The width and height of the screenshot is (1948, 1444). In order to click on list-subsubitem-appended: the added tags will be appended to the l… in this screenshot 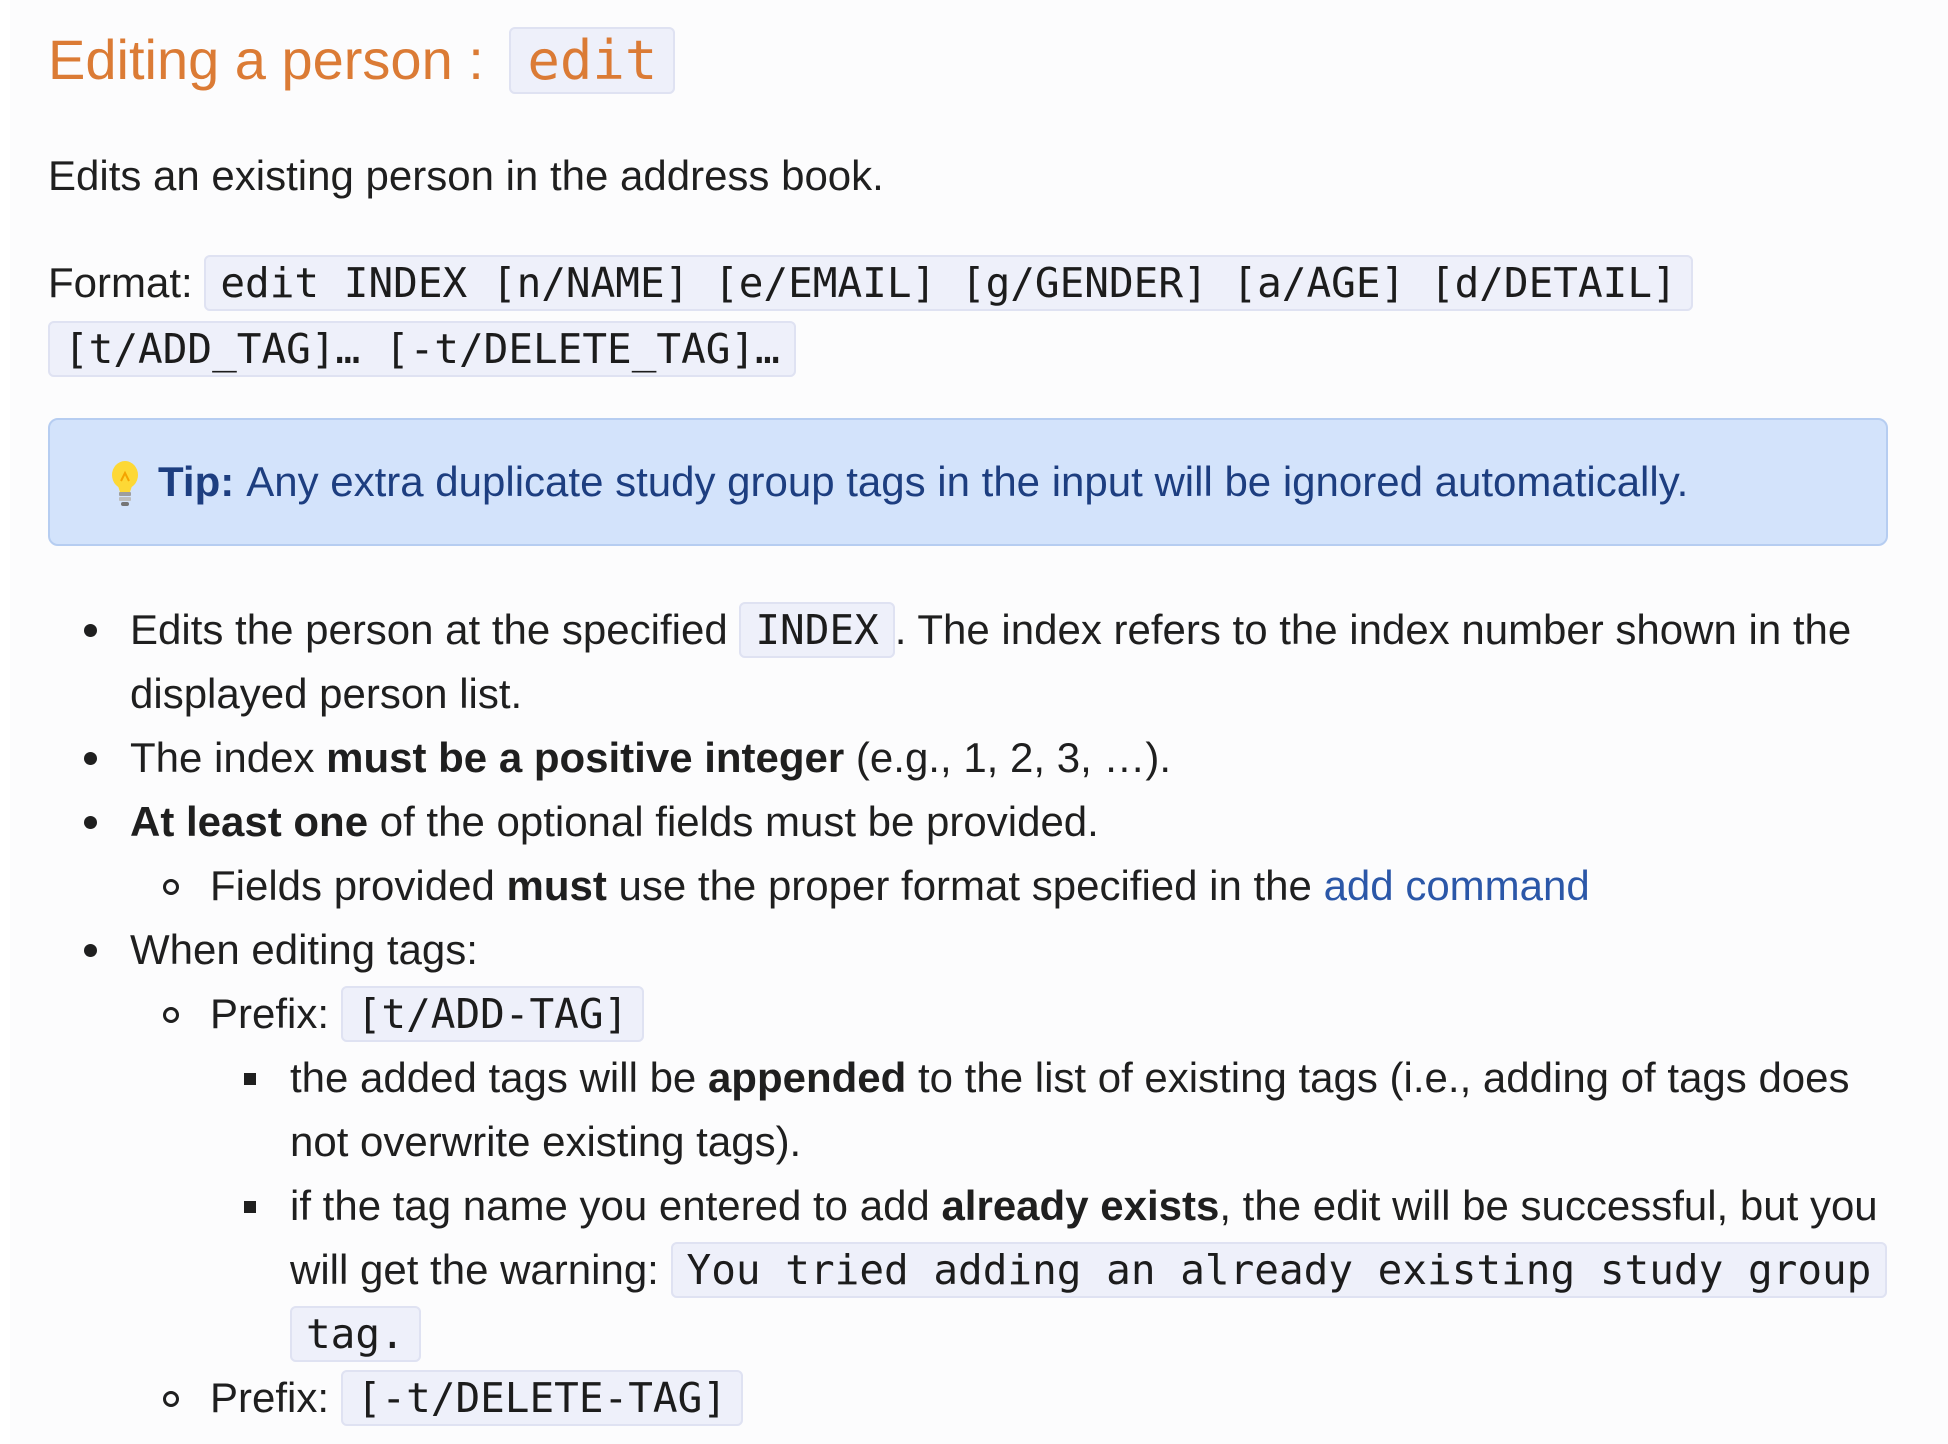, I will do `click(973, 1110)`.